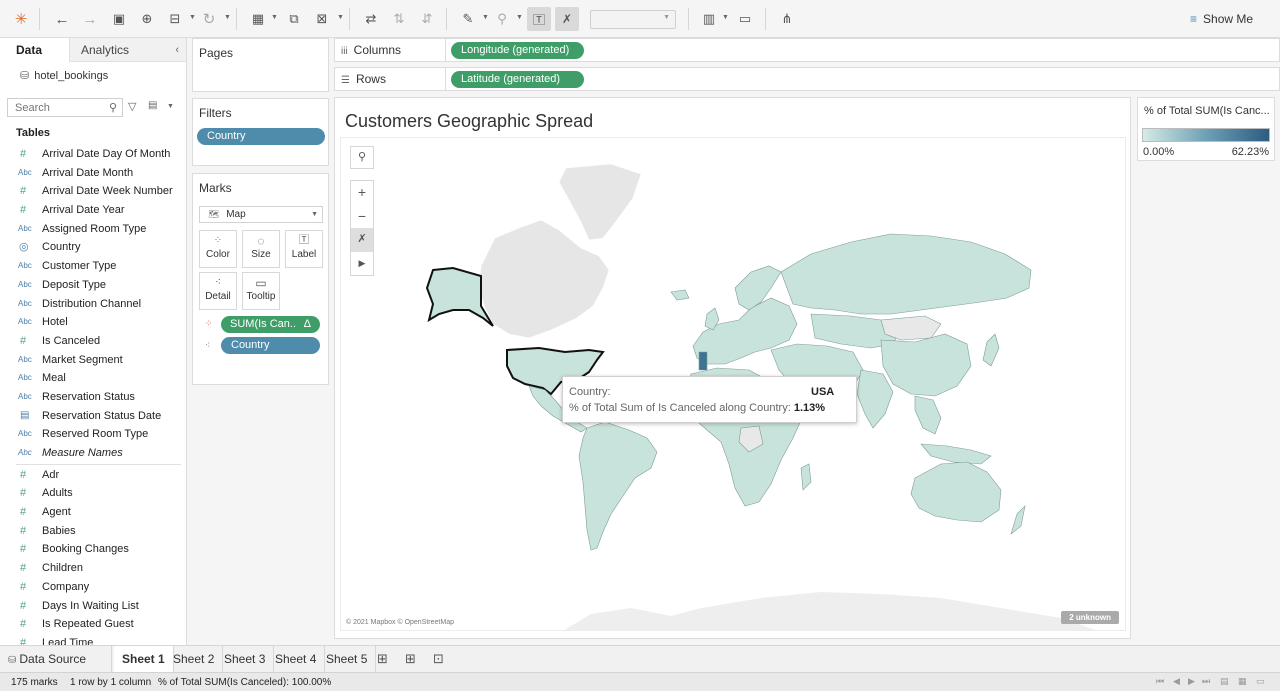 Image resolution: width=1280 pixels, height=691 pixels. I want to click on field-item: # Booking Changes, so click(93, 549).